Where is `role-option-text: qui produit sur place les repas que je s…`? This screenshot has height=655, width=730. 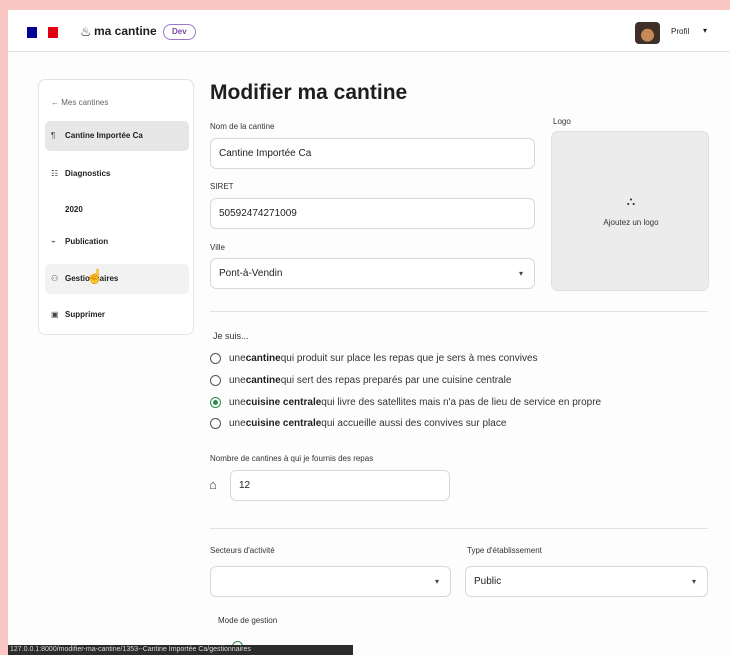 role-option-text: qui produit sur place les repas que je s… is located at coordinates (409, 358).